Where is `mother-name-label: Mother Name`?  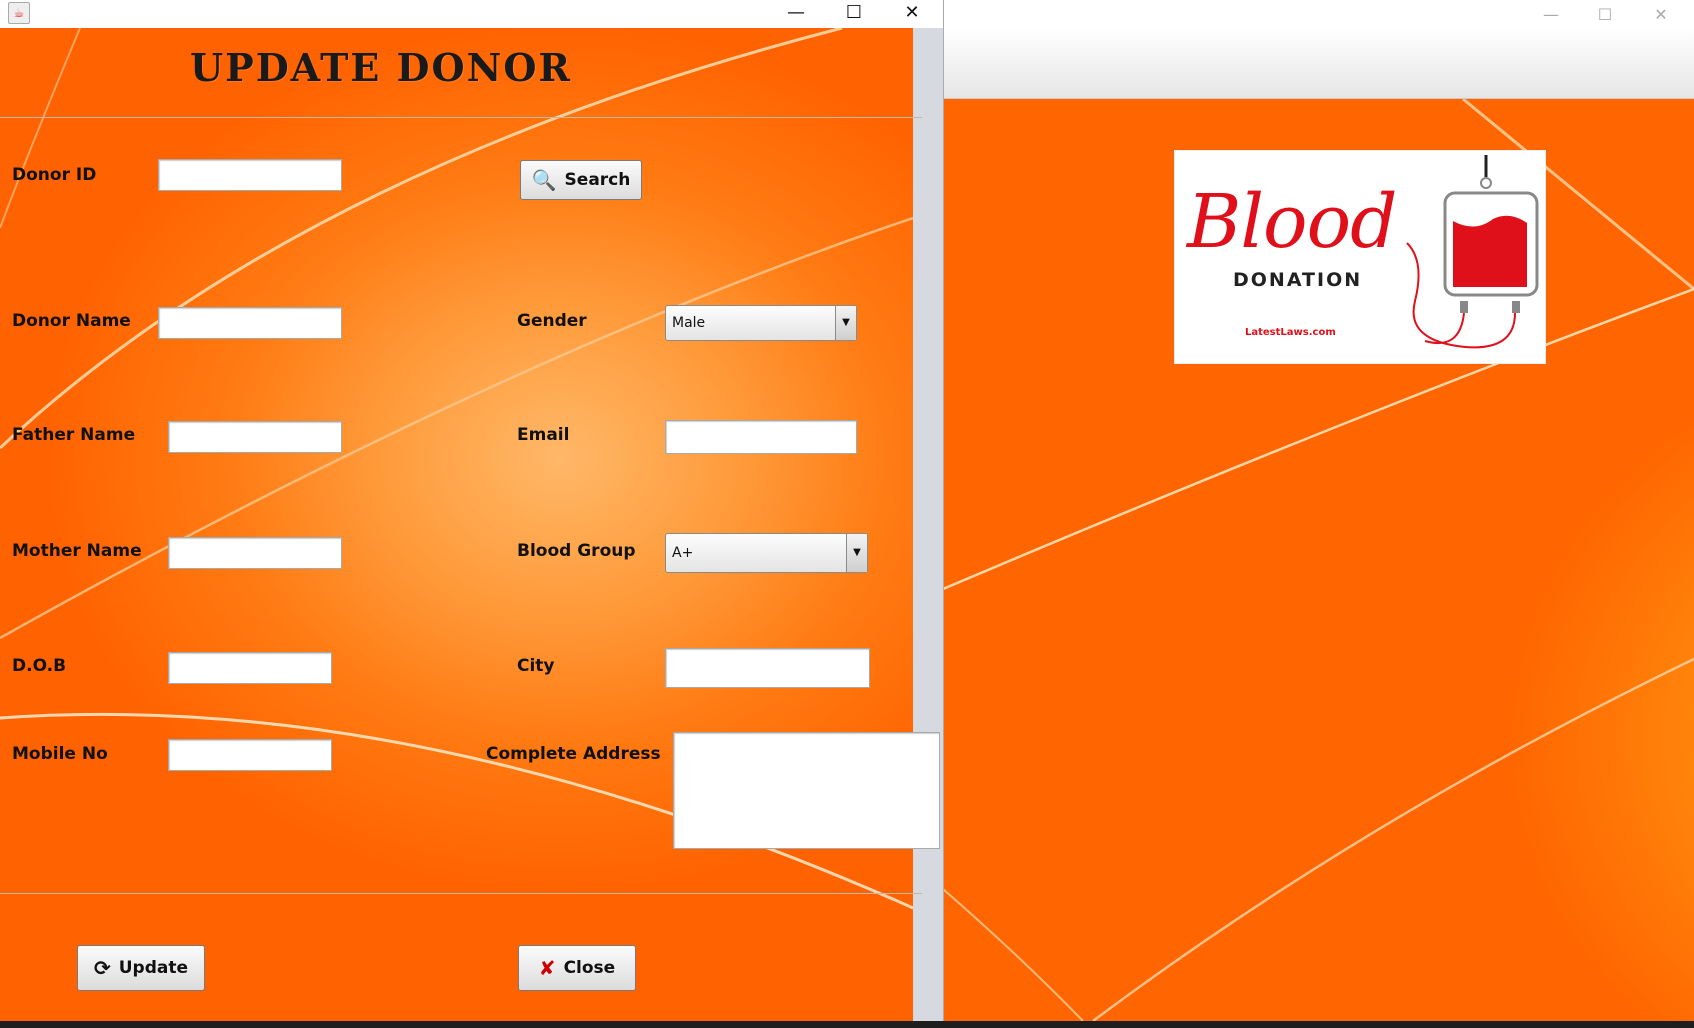
mother-name-label: Mother Name is located at coordinates (77, 551).